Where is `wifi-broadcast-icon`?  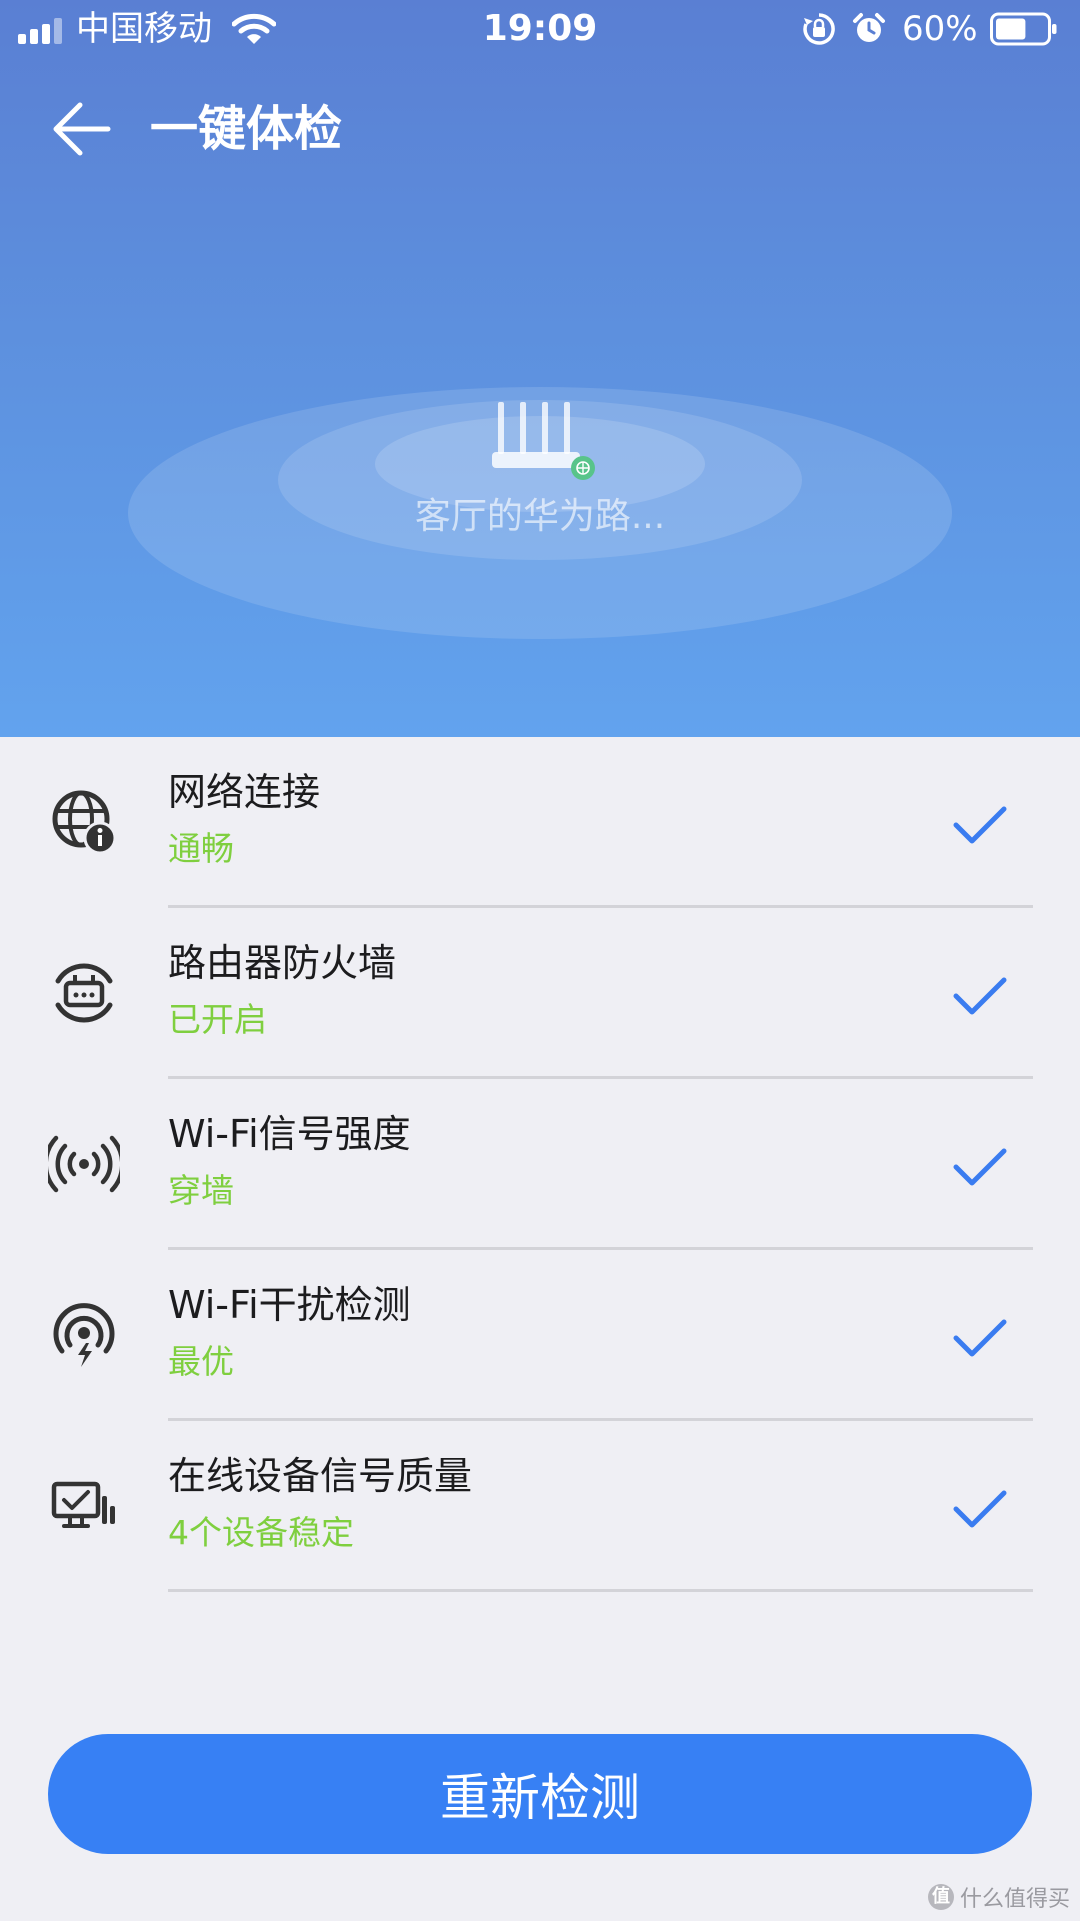
wifi-broadcast-icon is located at coordinates (84, 1164).